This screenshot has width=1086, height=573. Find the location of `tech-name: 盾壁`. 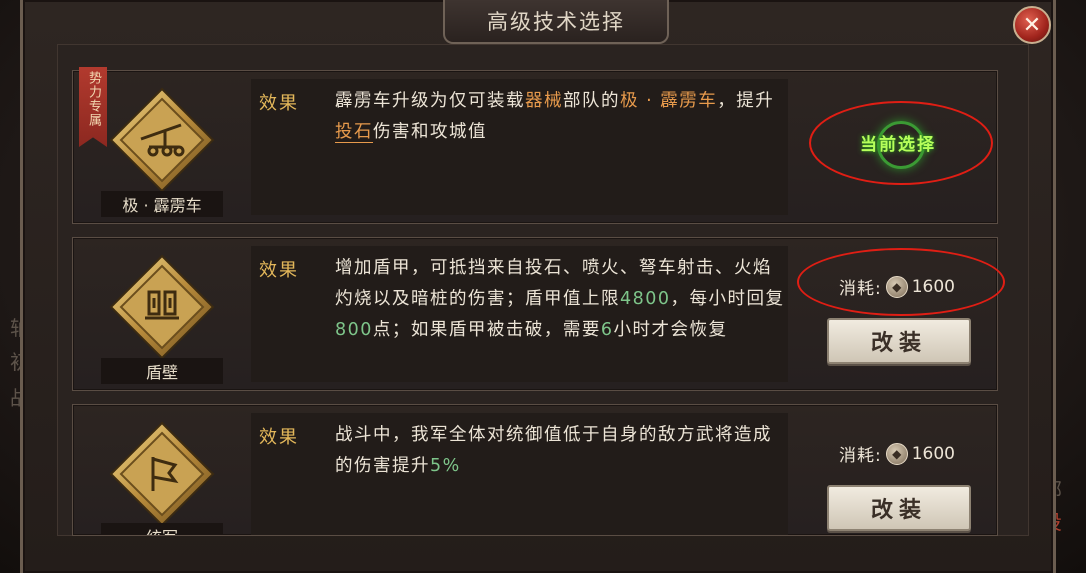

tech-name: 盾壁 is located at coordinates (162, 371).